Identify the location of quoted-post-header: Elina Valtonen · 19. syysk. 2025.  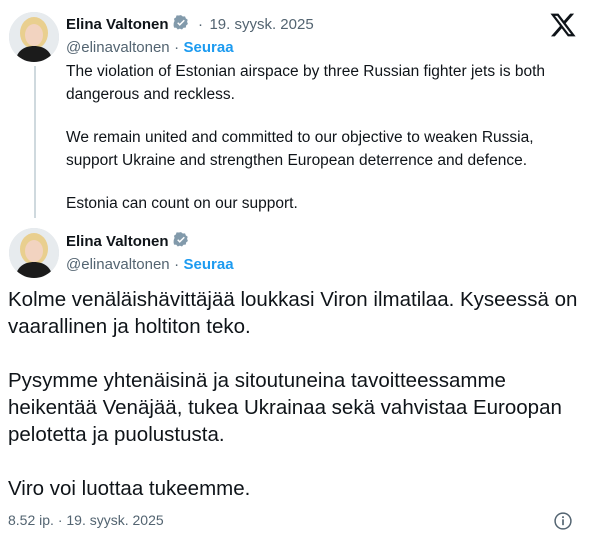
(190, 25).